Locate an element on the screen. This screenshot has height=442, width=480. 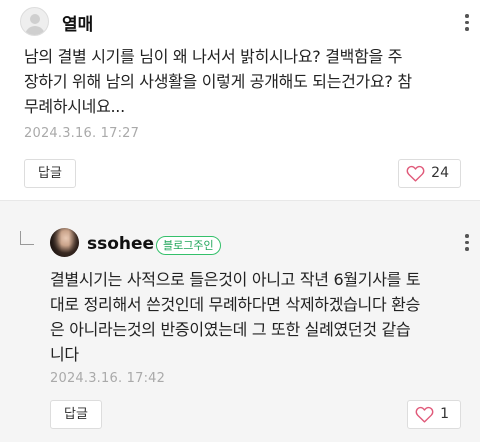
comment-text-line: 결별시기는 사적으로 들은것이 아니고 작년 6월기사를 토 is located at coordinates (235, 279).